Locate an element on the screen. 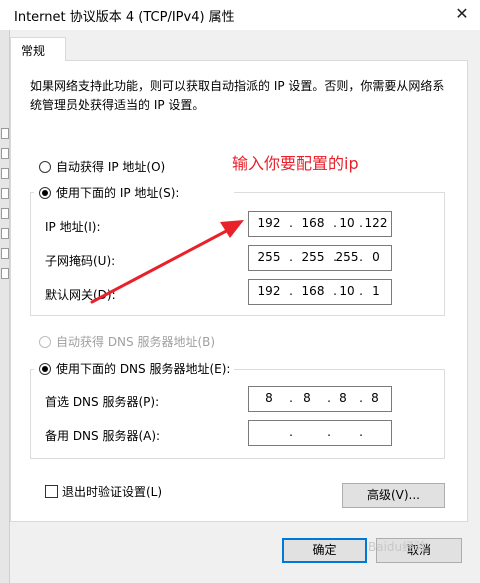  preferred-dns-label: 首选 DNS 服务器(P): is located at coordinates (102, 402).